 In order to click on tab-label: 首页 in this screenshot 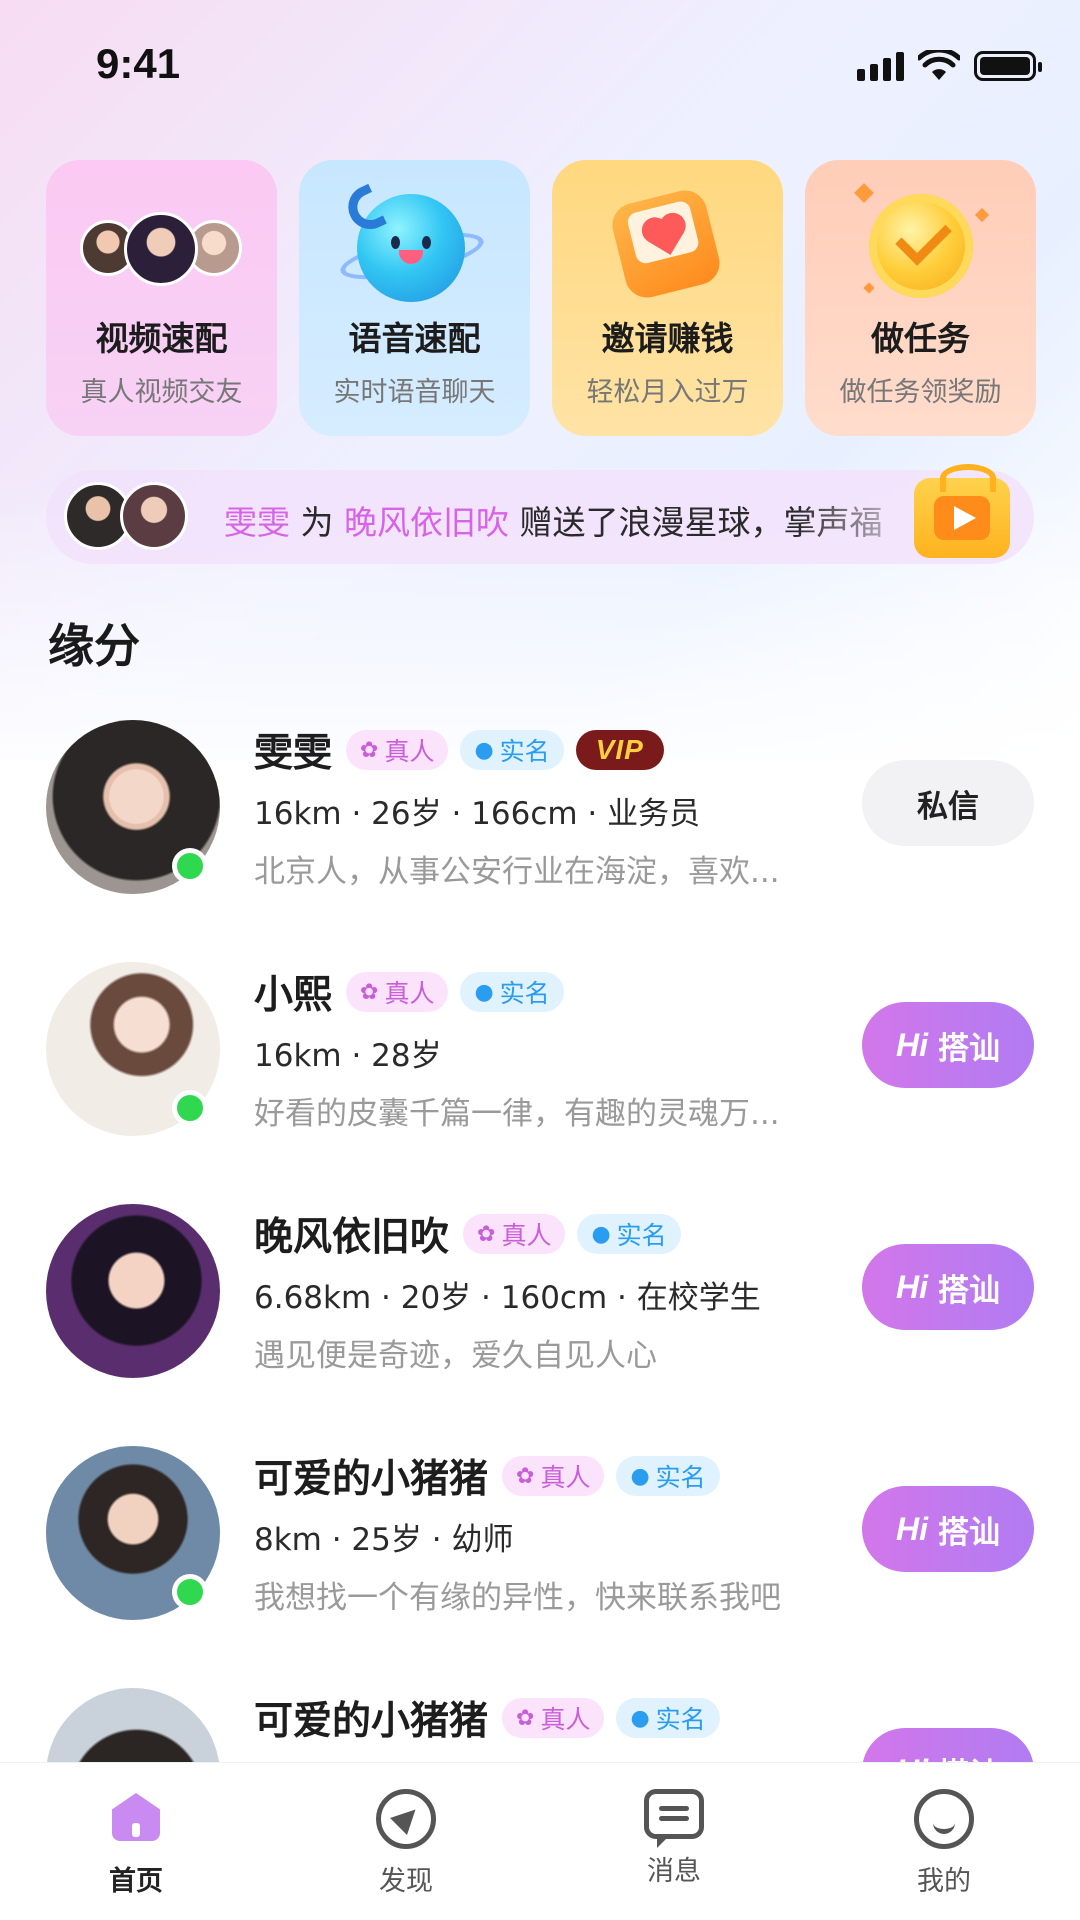, I will do `click(136, 1881)`.